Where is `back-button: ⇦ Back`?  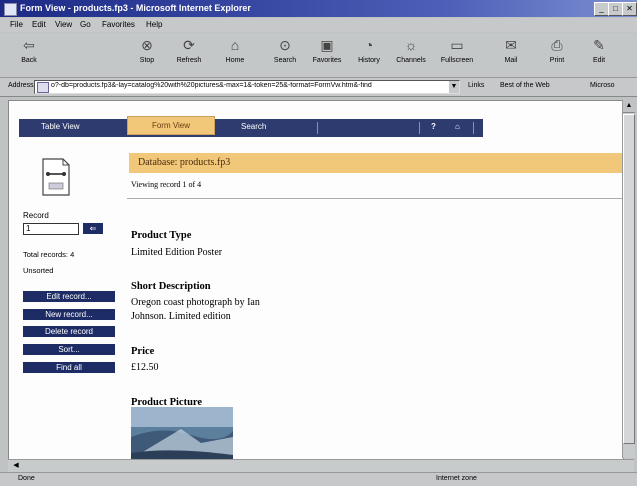
back-button: ⇦ Back is located at coordinates (29, 55).